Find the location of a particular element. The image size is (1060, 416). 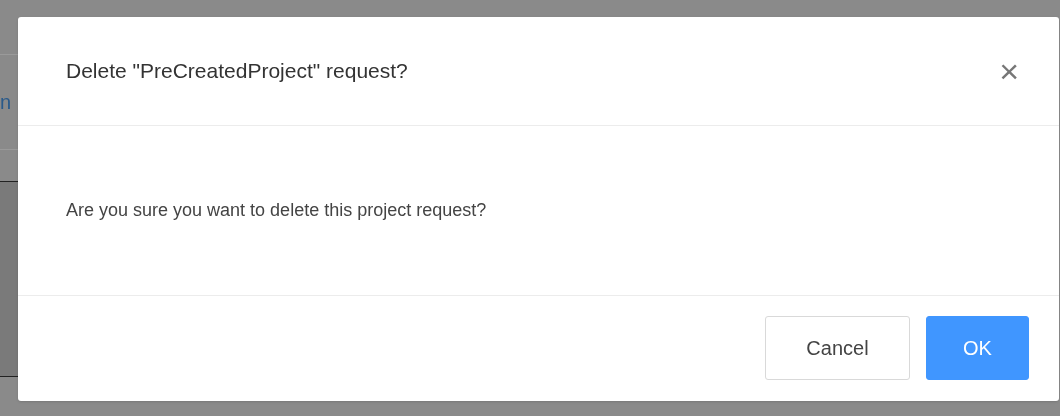

dialog-message: Are you sure you want to delete this project request? is located at coordinates (276, 210).